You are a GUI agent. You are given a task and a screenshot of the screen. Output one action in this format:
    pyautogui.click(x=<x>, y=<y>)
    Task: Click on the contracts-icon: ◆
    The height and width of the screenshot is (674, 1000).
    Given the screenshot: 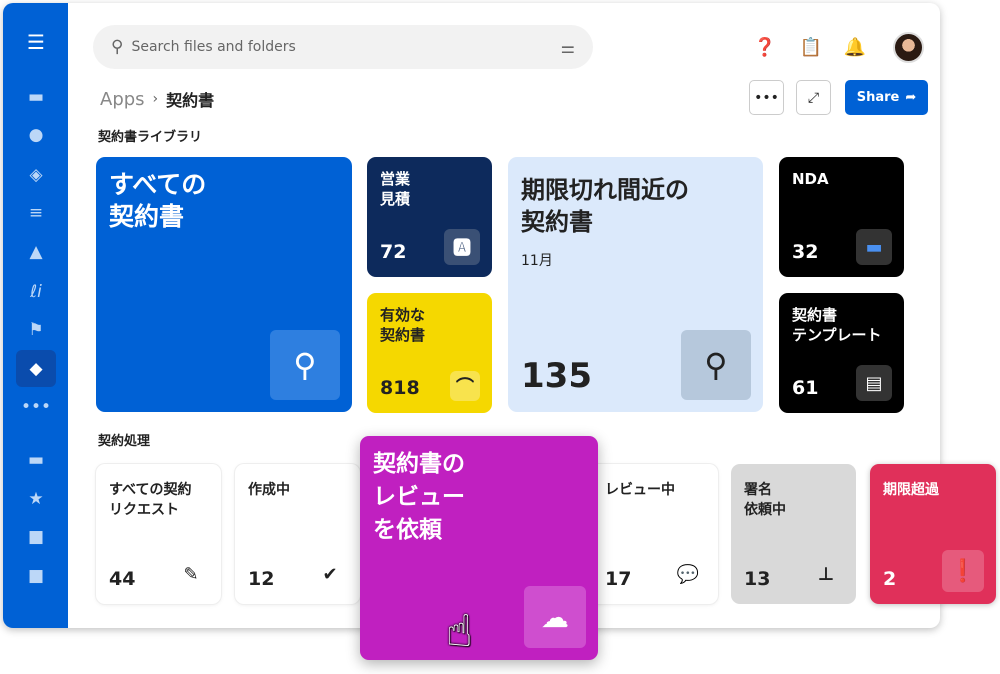 What is the action you would take?
    pyautogui.click(x=36, y=368)
    